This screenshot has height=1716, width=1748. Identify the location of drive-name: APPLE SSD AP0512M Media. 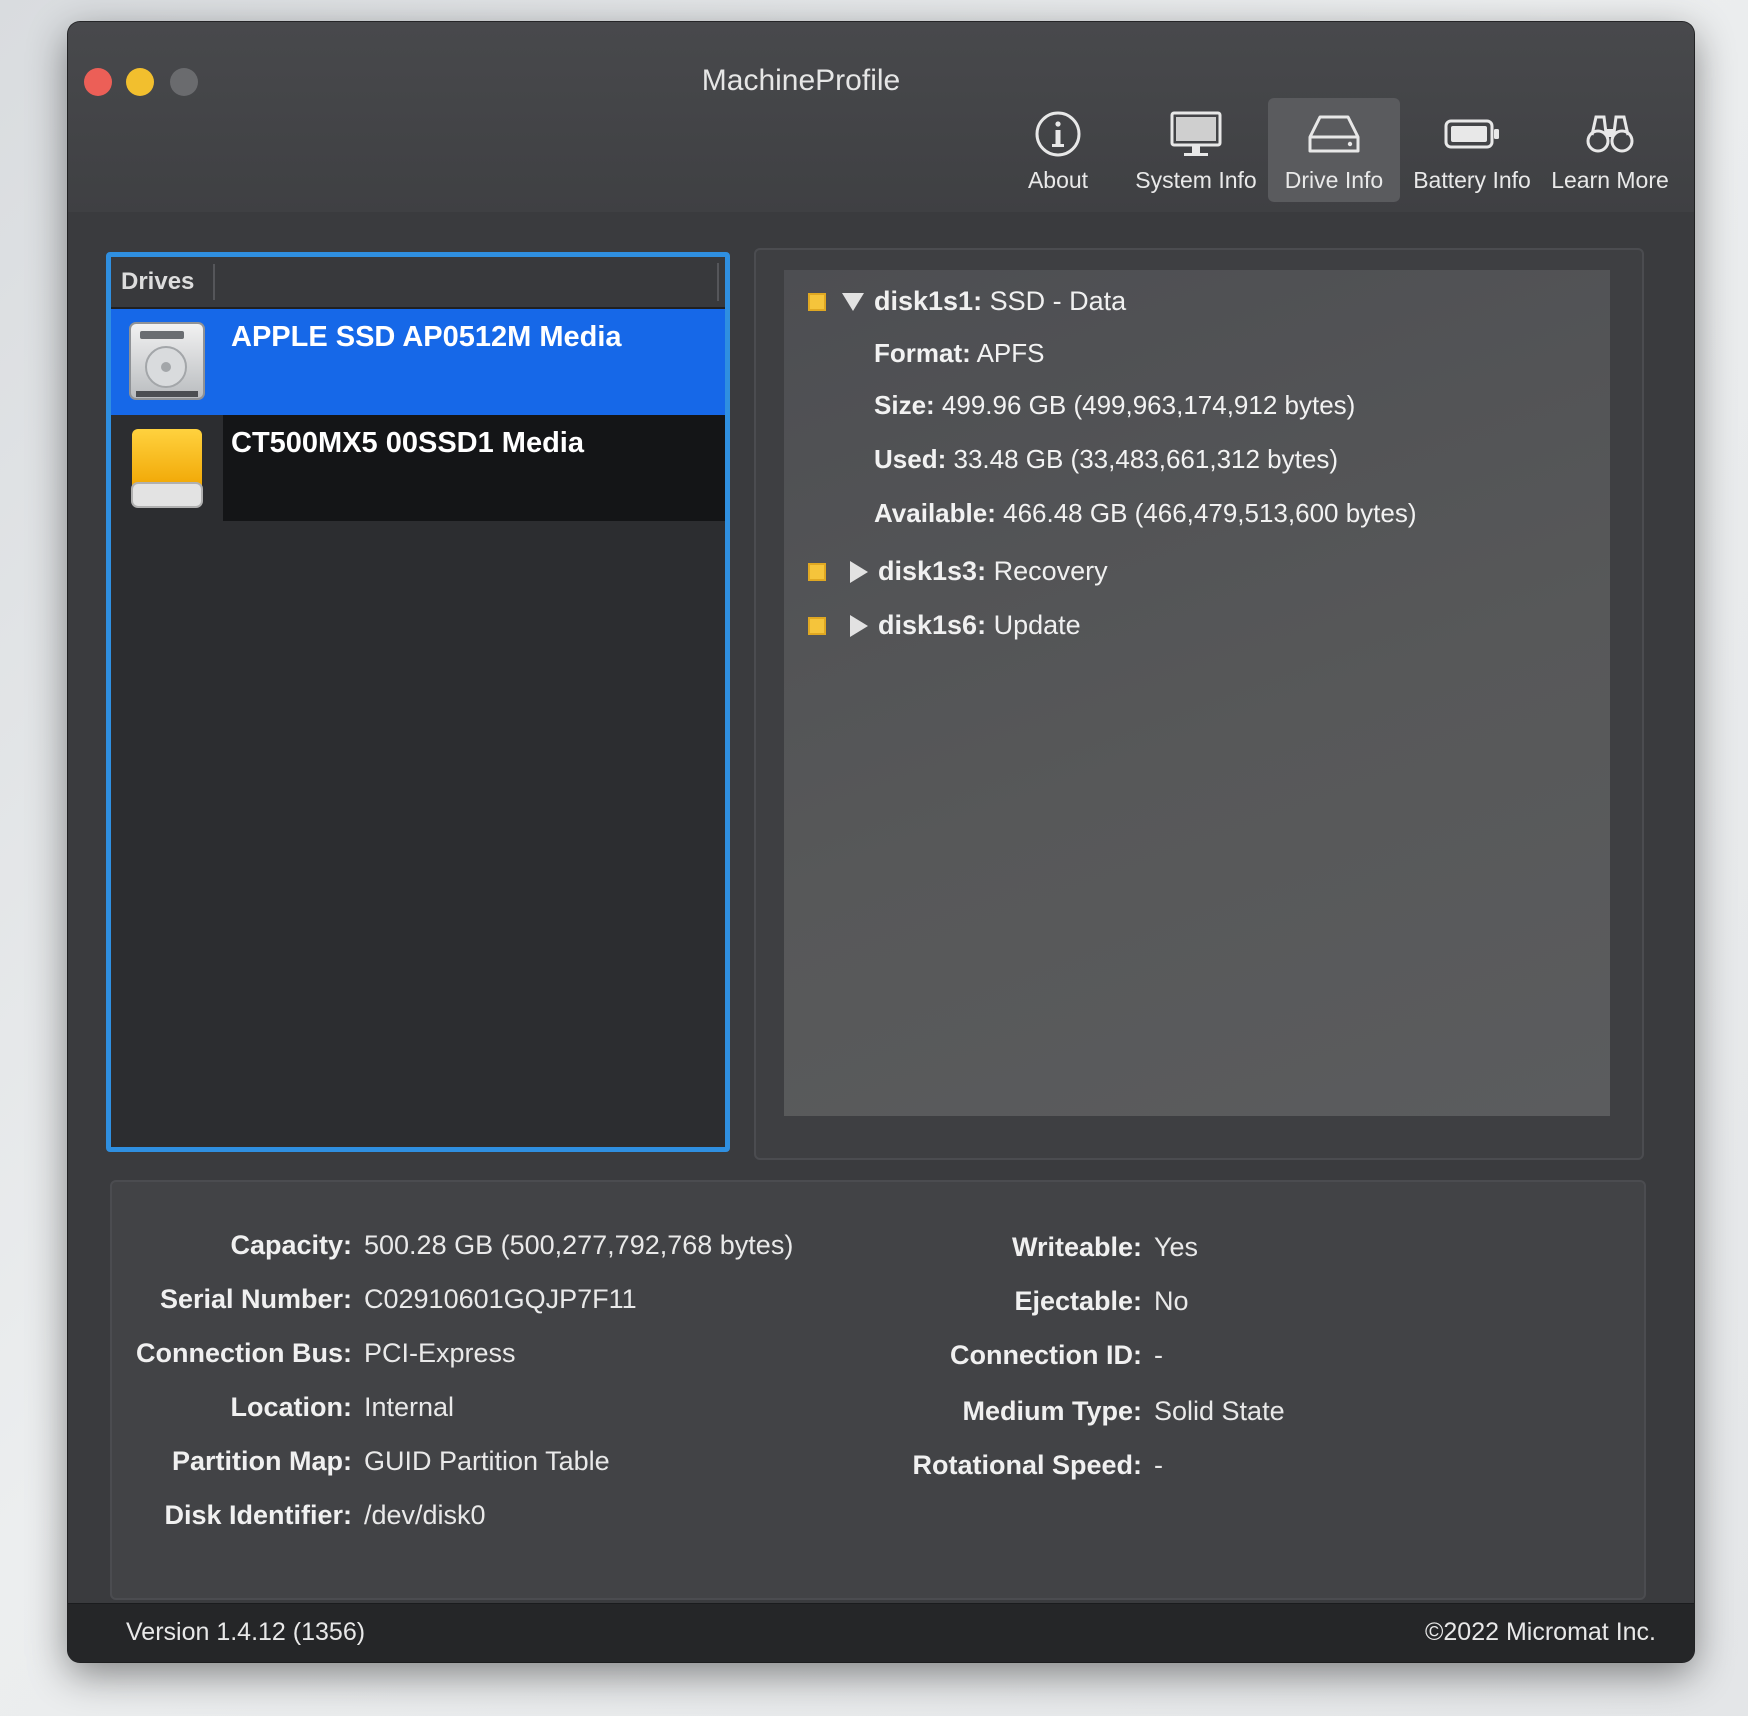
(426, 337).